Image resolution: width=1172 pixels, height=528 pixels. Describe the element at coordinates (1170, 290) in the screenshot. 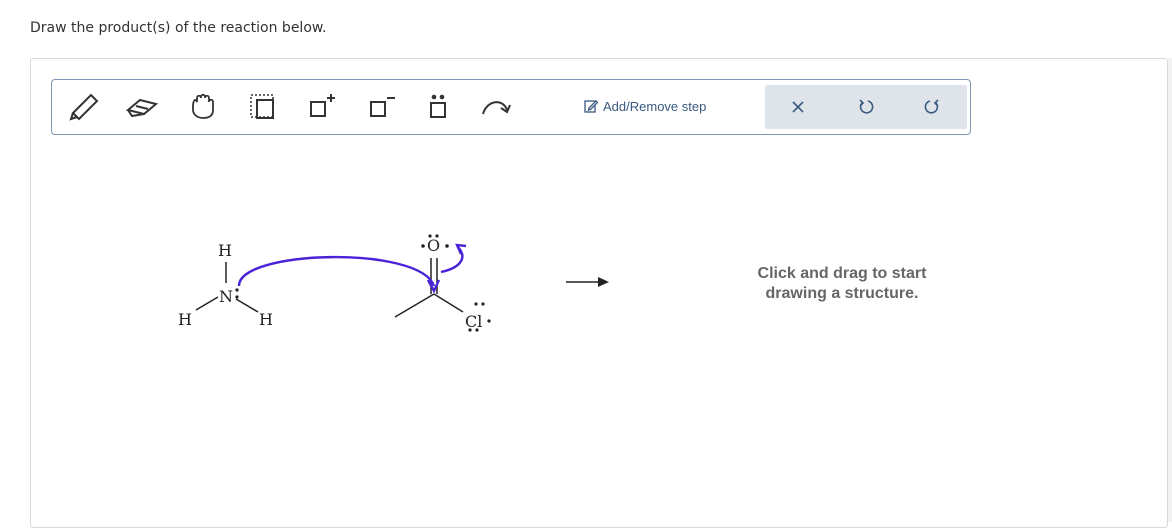

I see `scrollbar` at that location.